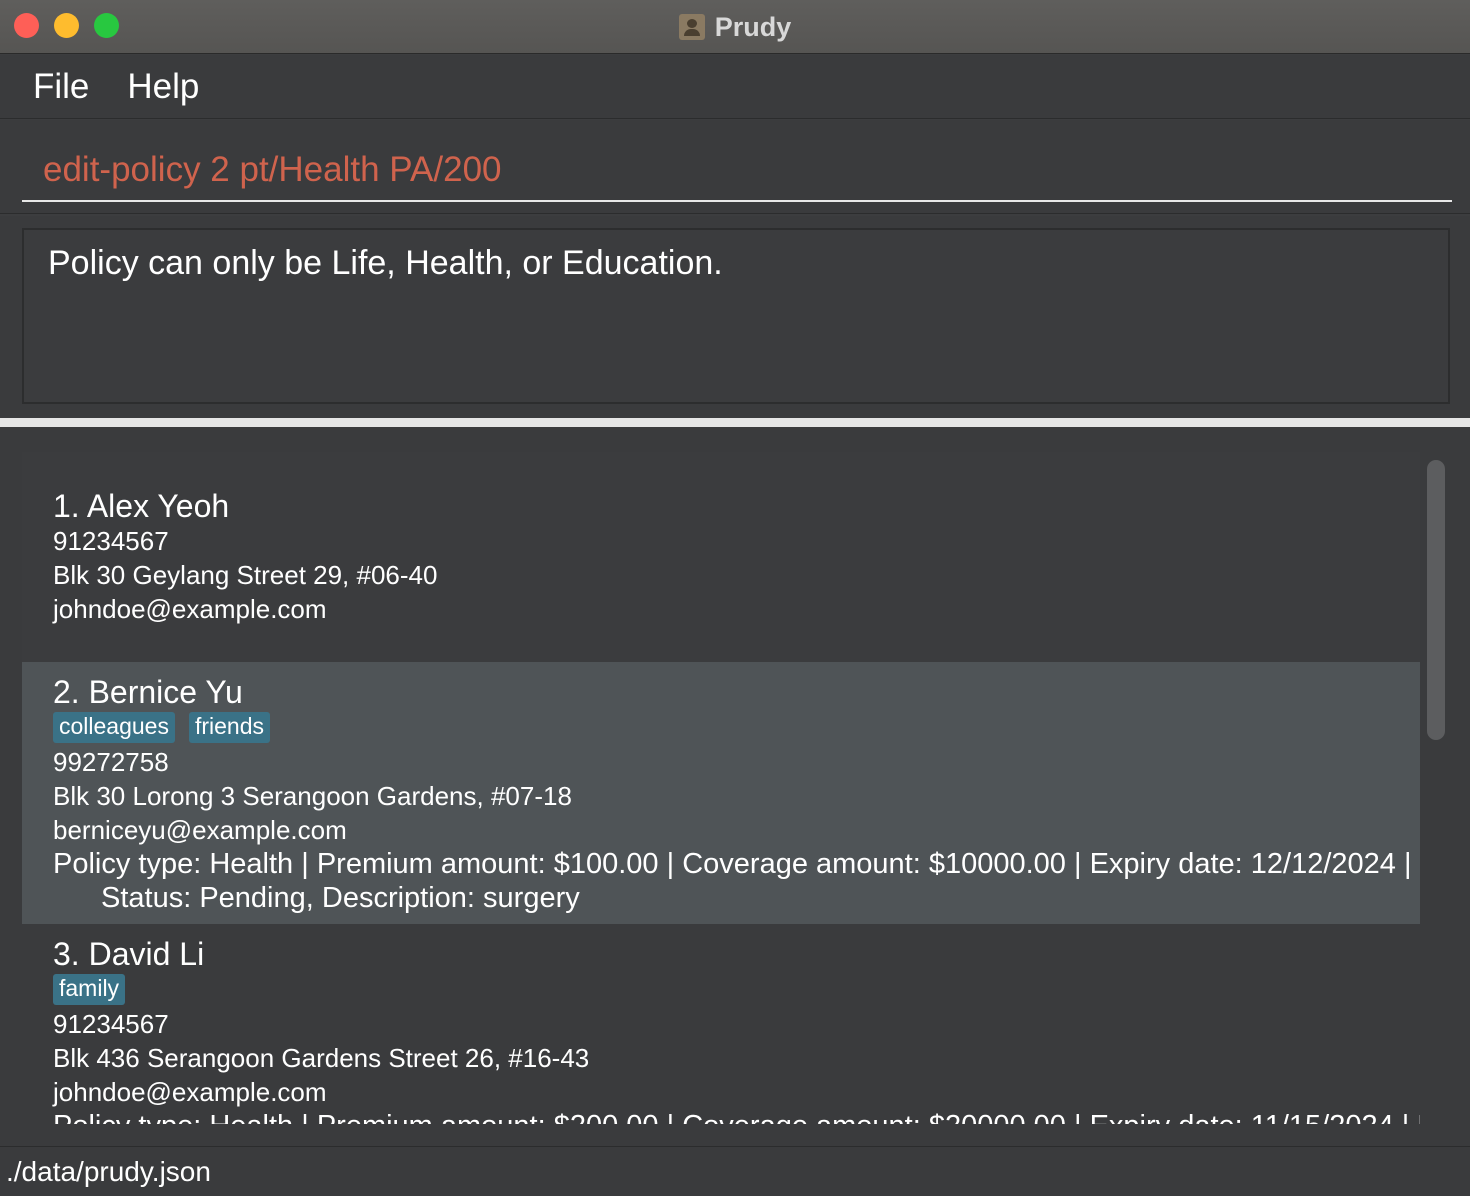 This screenshot has height=1196, width=1470. I want to click on command-box, so click(735, 167).